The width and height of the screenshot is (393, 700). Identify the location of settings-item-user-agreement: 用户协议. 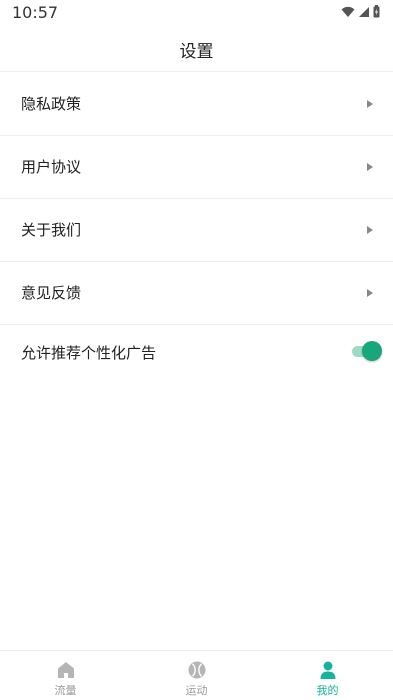
(196, 167).